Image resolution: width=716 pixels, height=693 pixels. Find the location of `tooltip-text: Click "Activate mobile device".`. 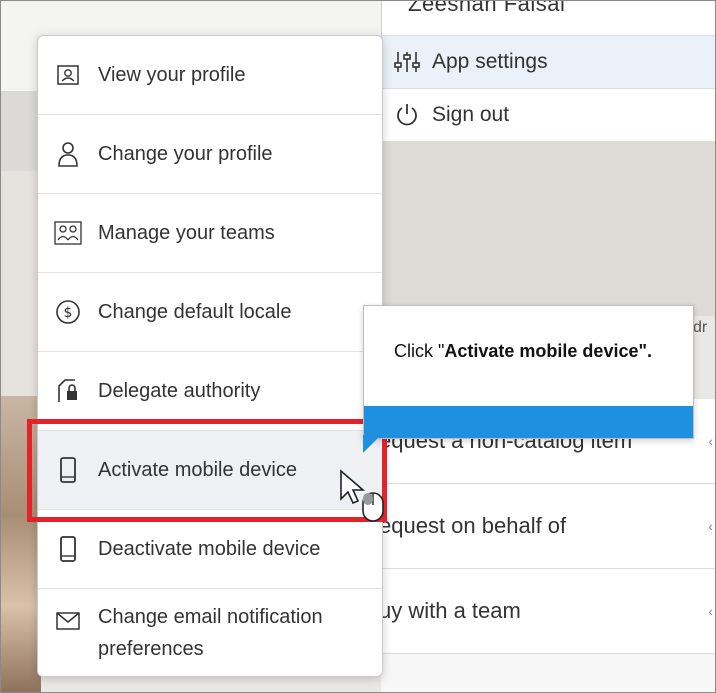

tooltip-text: Click "Activate mobile device". is located at coordinates (524, 351).